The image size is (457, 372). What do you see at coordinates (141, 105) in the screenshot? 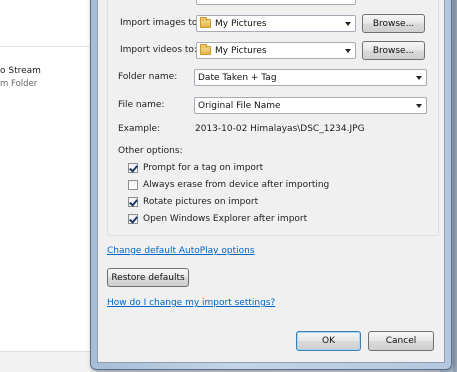
I see `file-name-label: File name:` at bounding box center [141, 105].